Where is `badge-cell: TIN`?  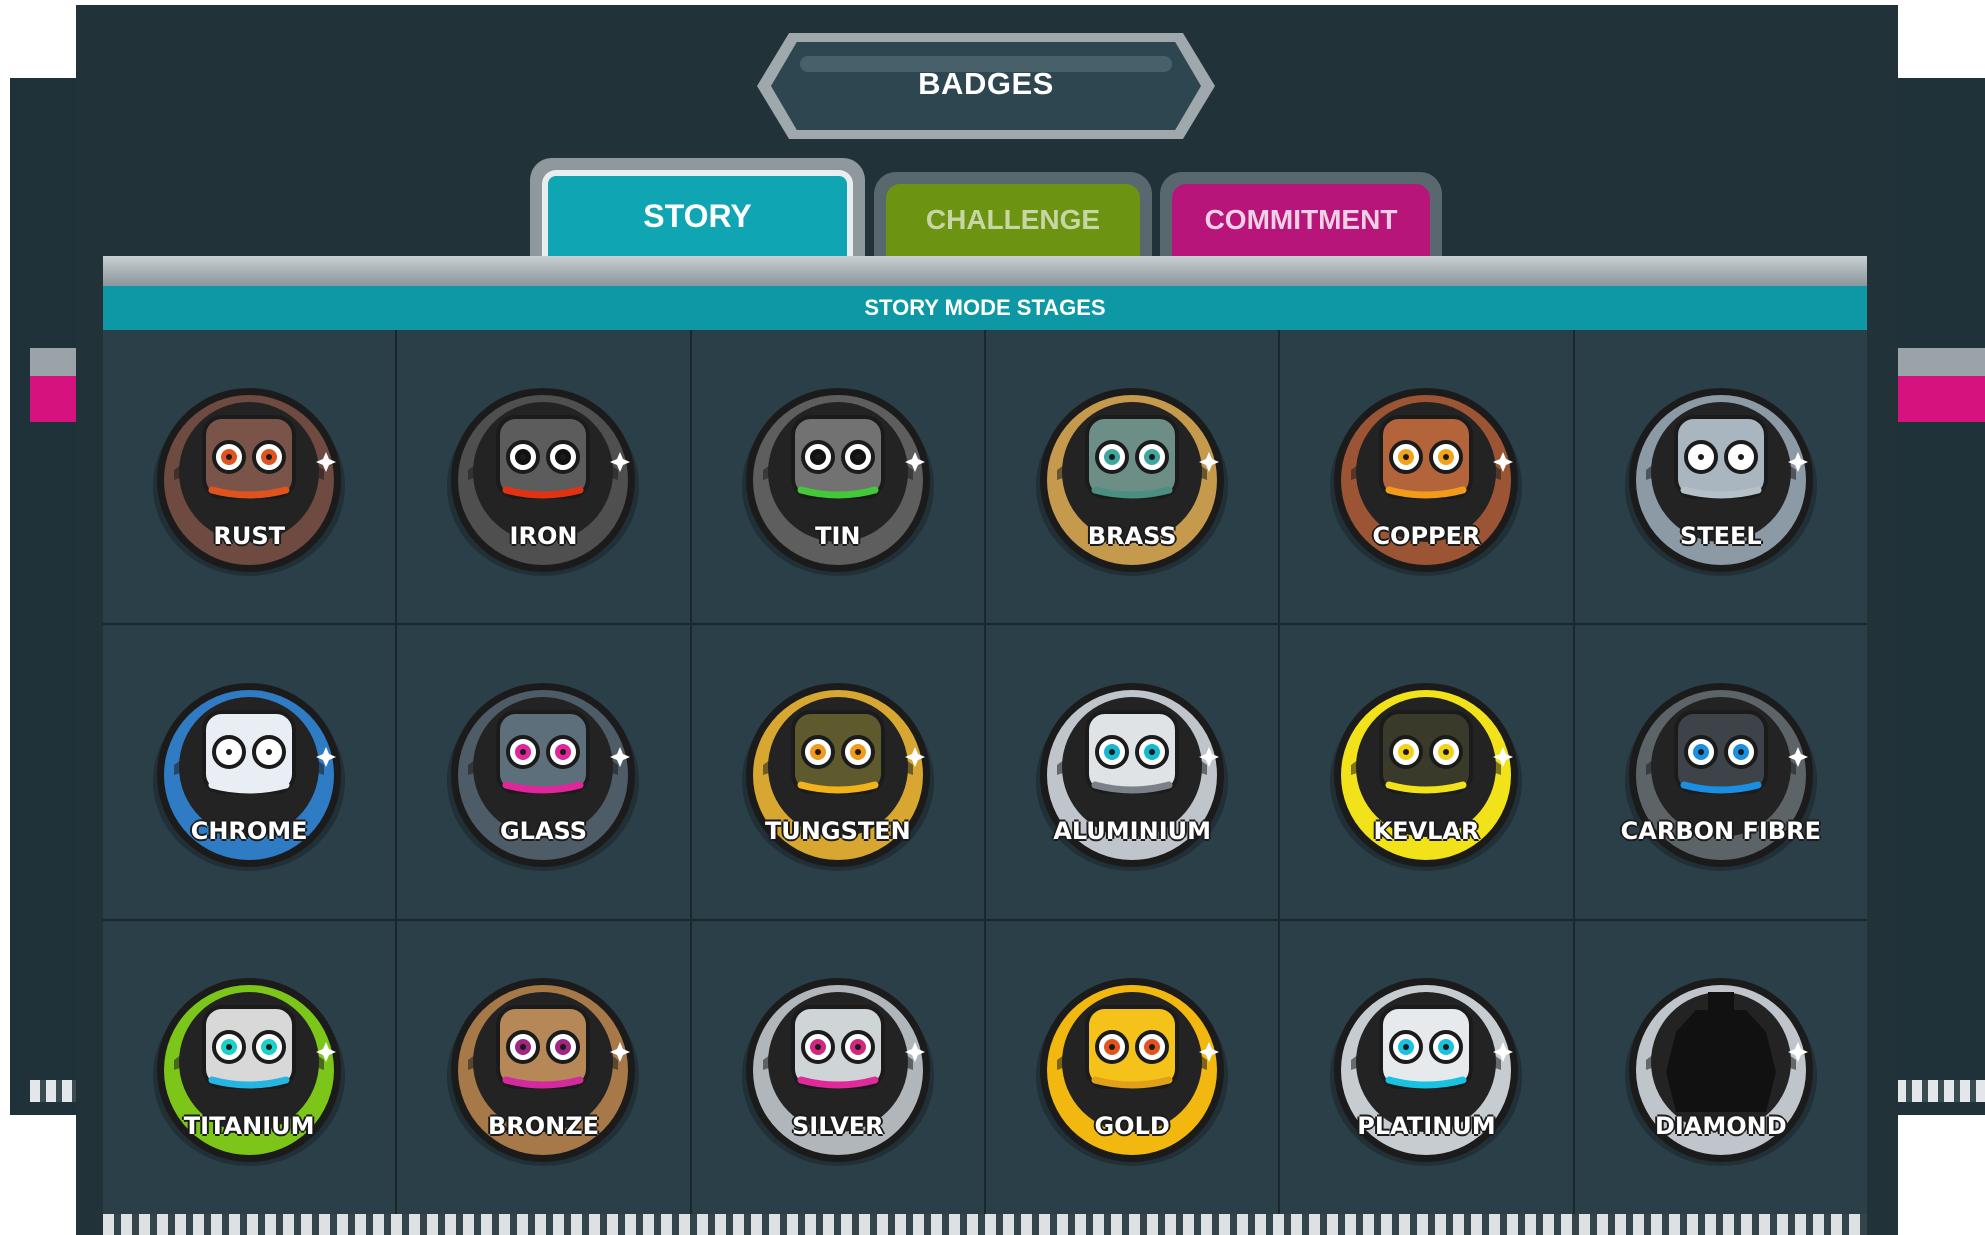 badge-cell: TIN is located at coordinates (837, 477).